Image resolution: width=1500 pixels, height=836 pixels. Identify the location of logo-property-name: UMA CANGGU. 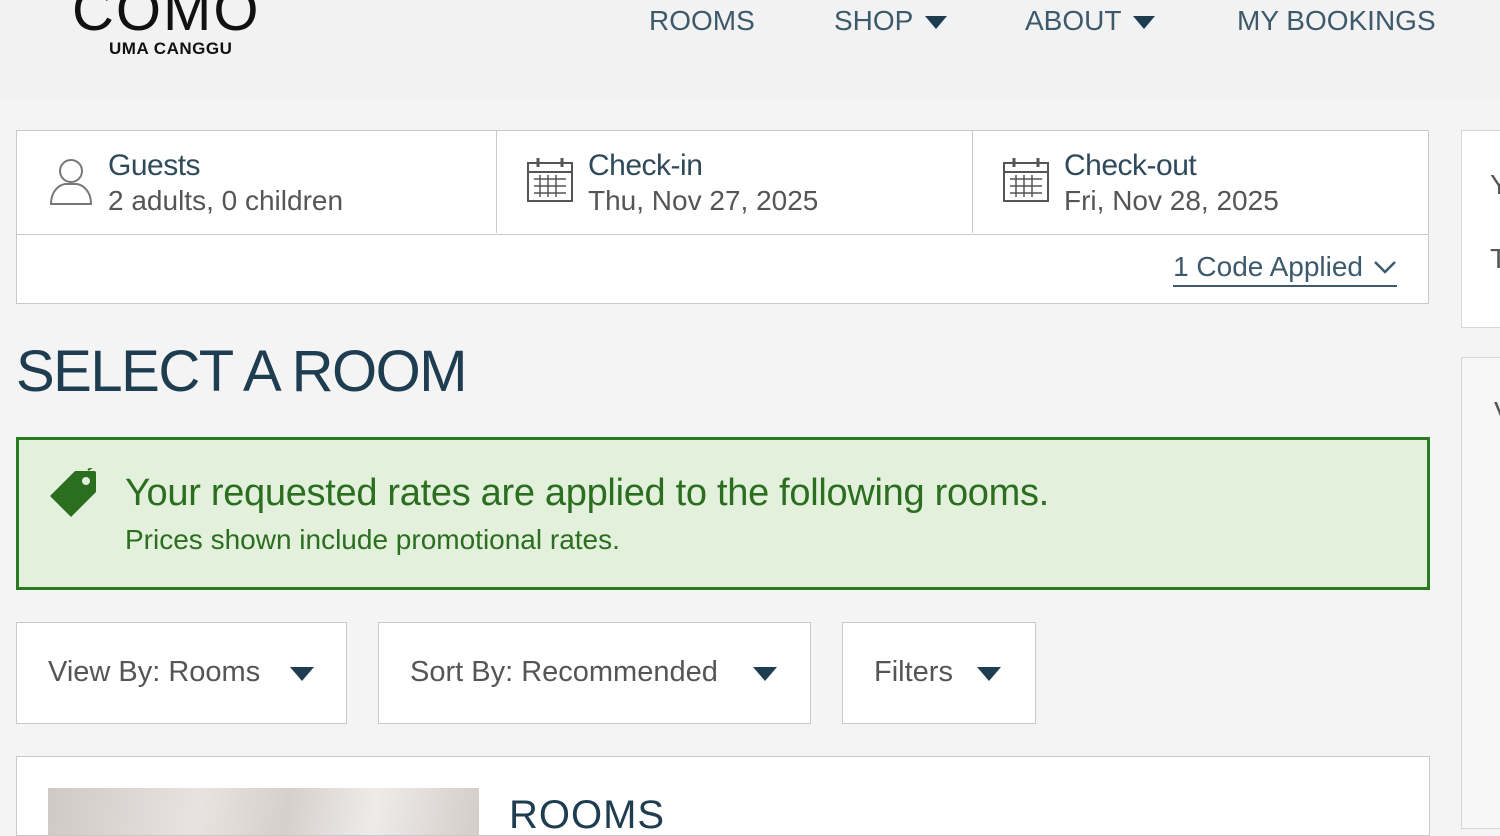
(171, 48).